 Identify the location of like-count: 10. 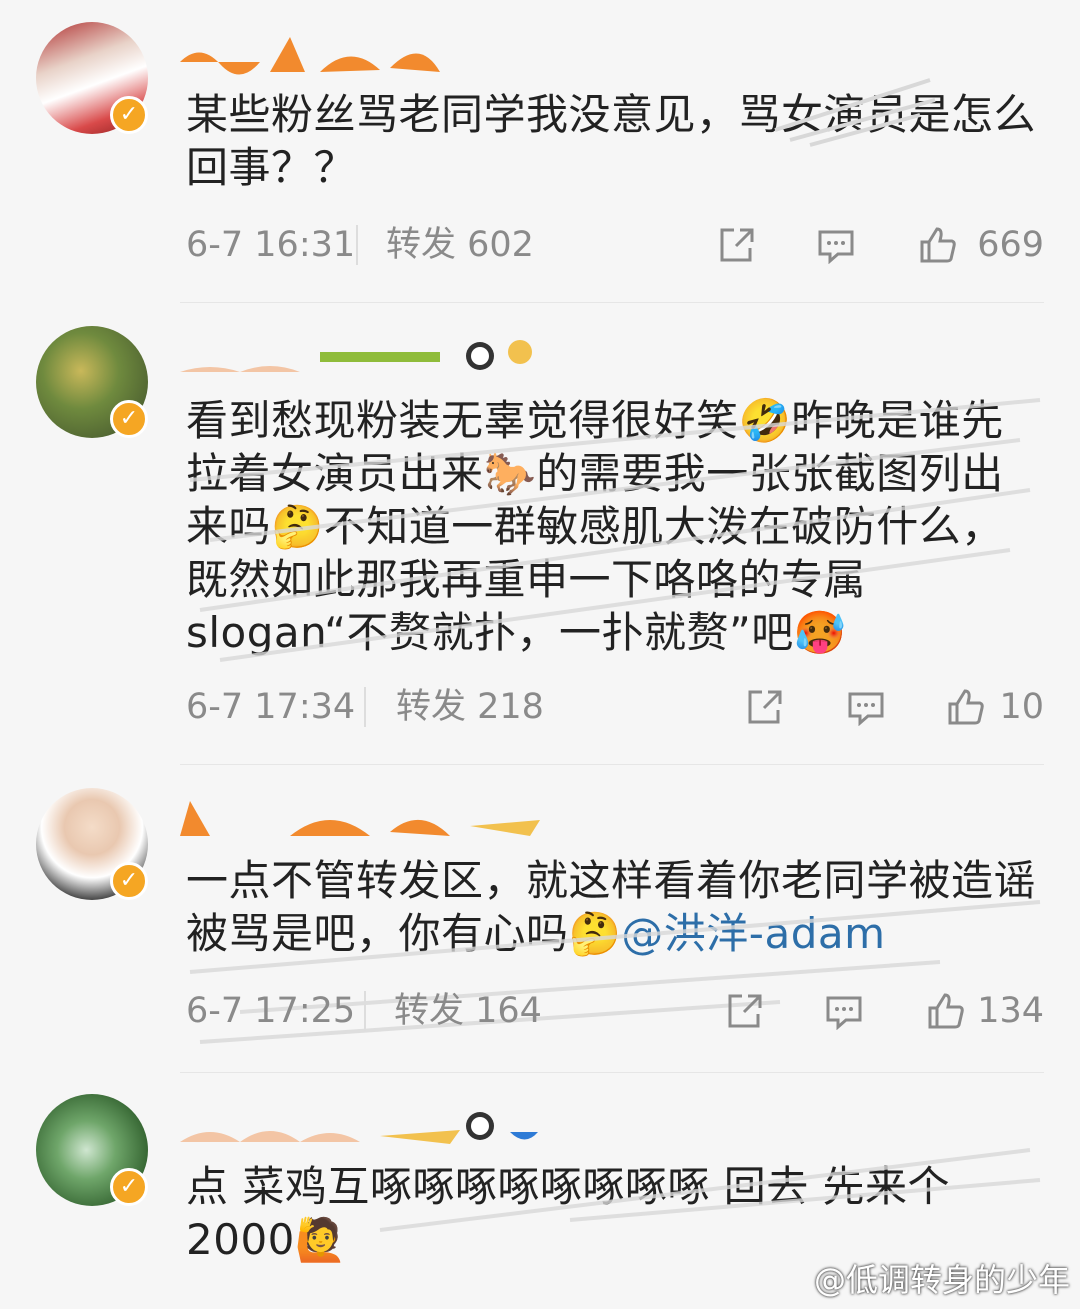
(1021, 707).